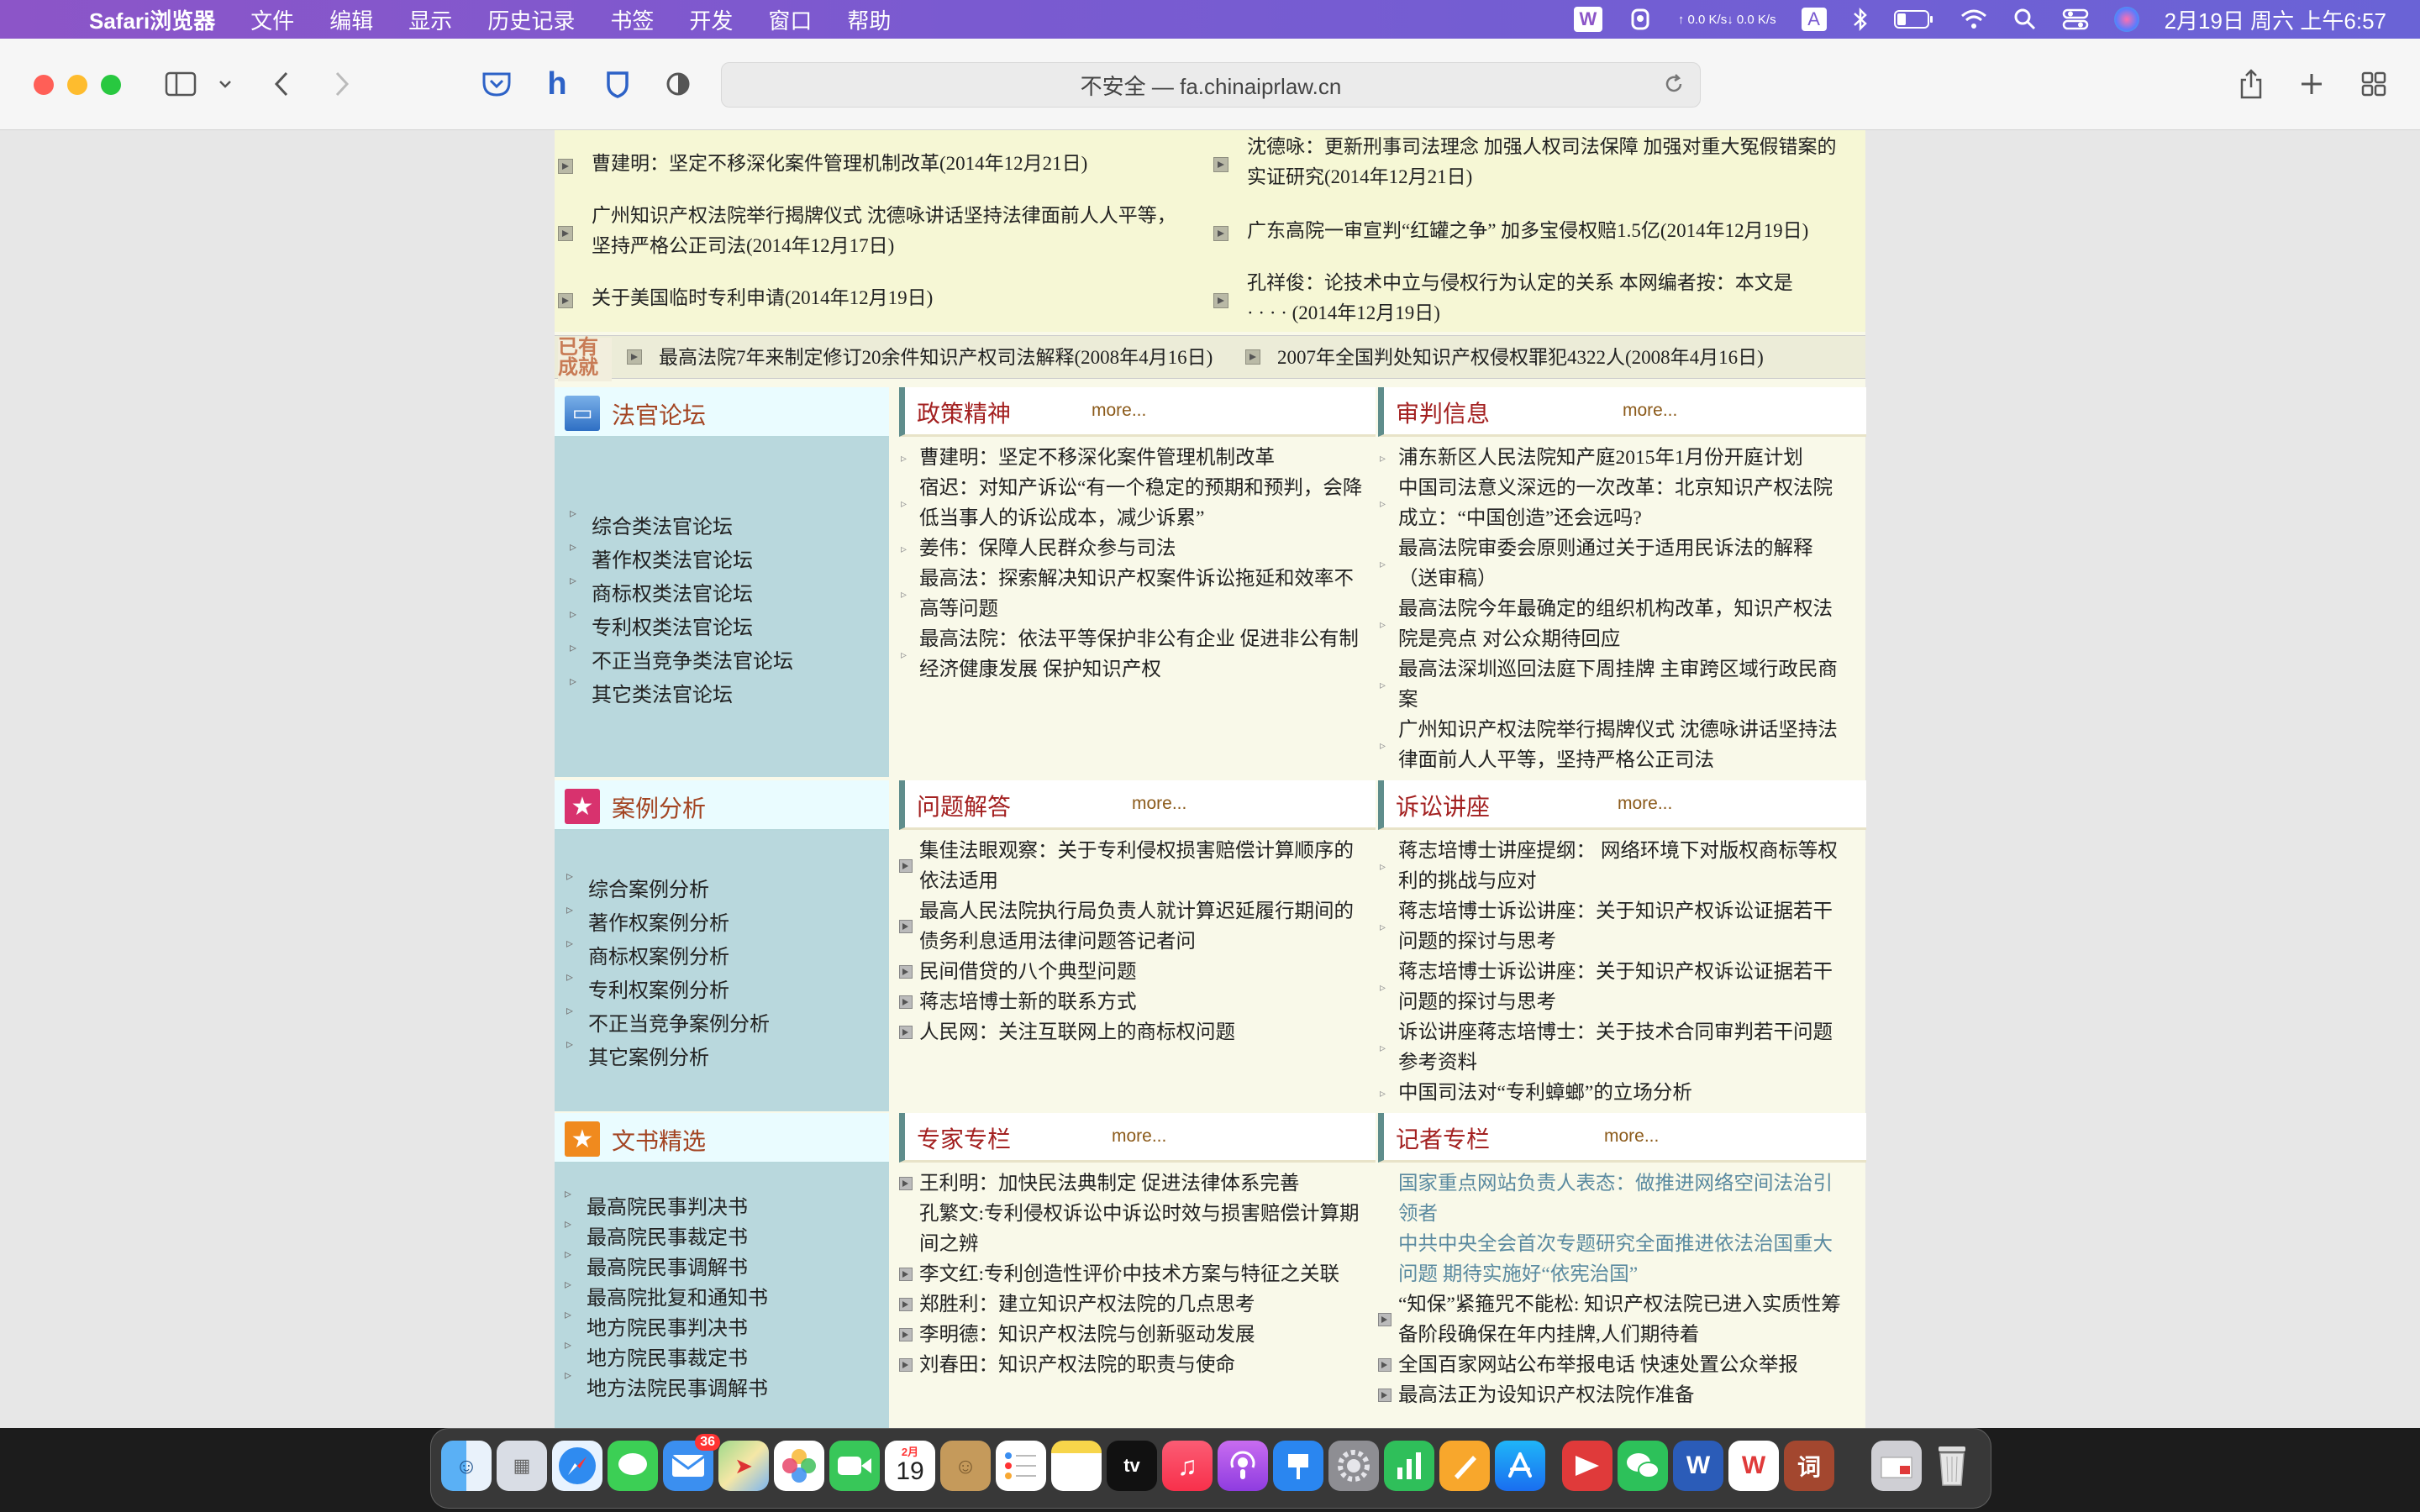 Image resolution: width=2420 pixels, height=1512 pixels. I want to click on bluetooth-icon, so click(1861, 19).